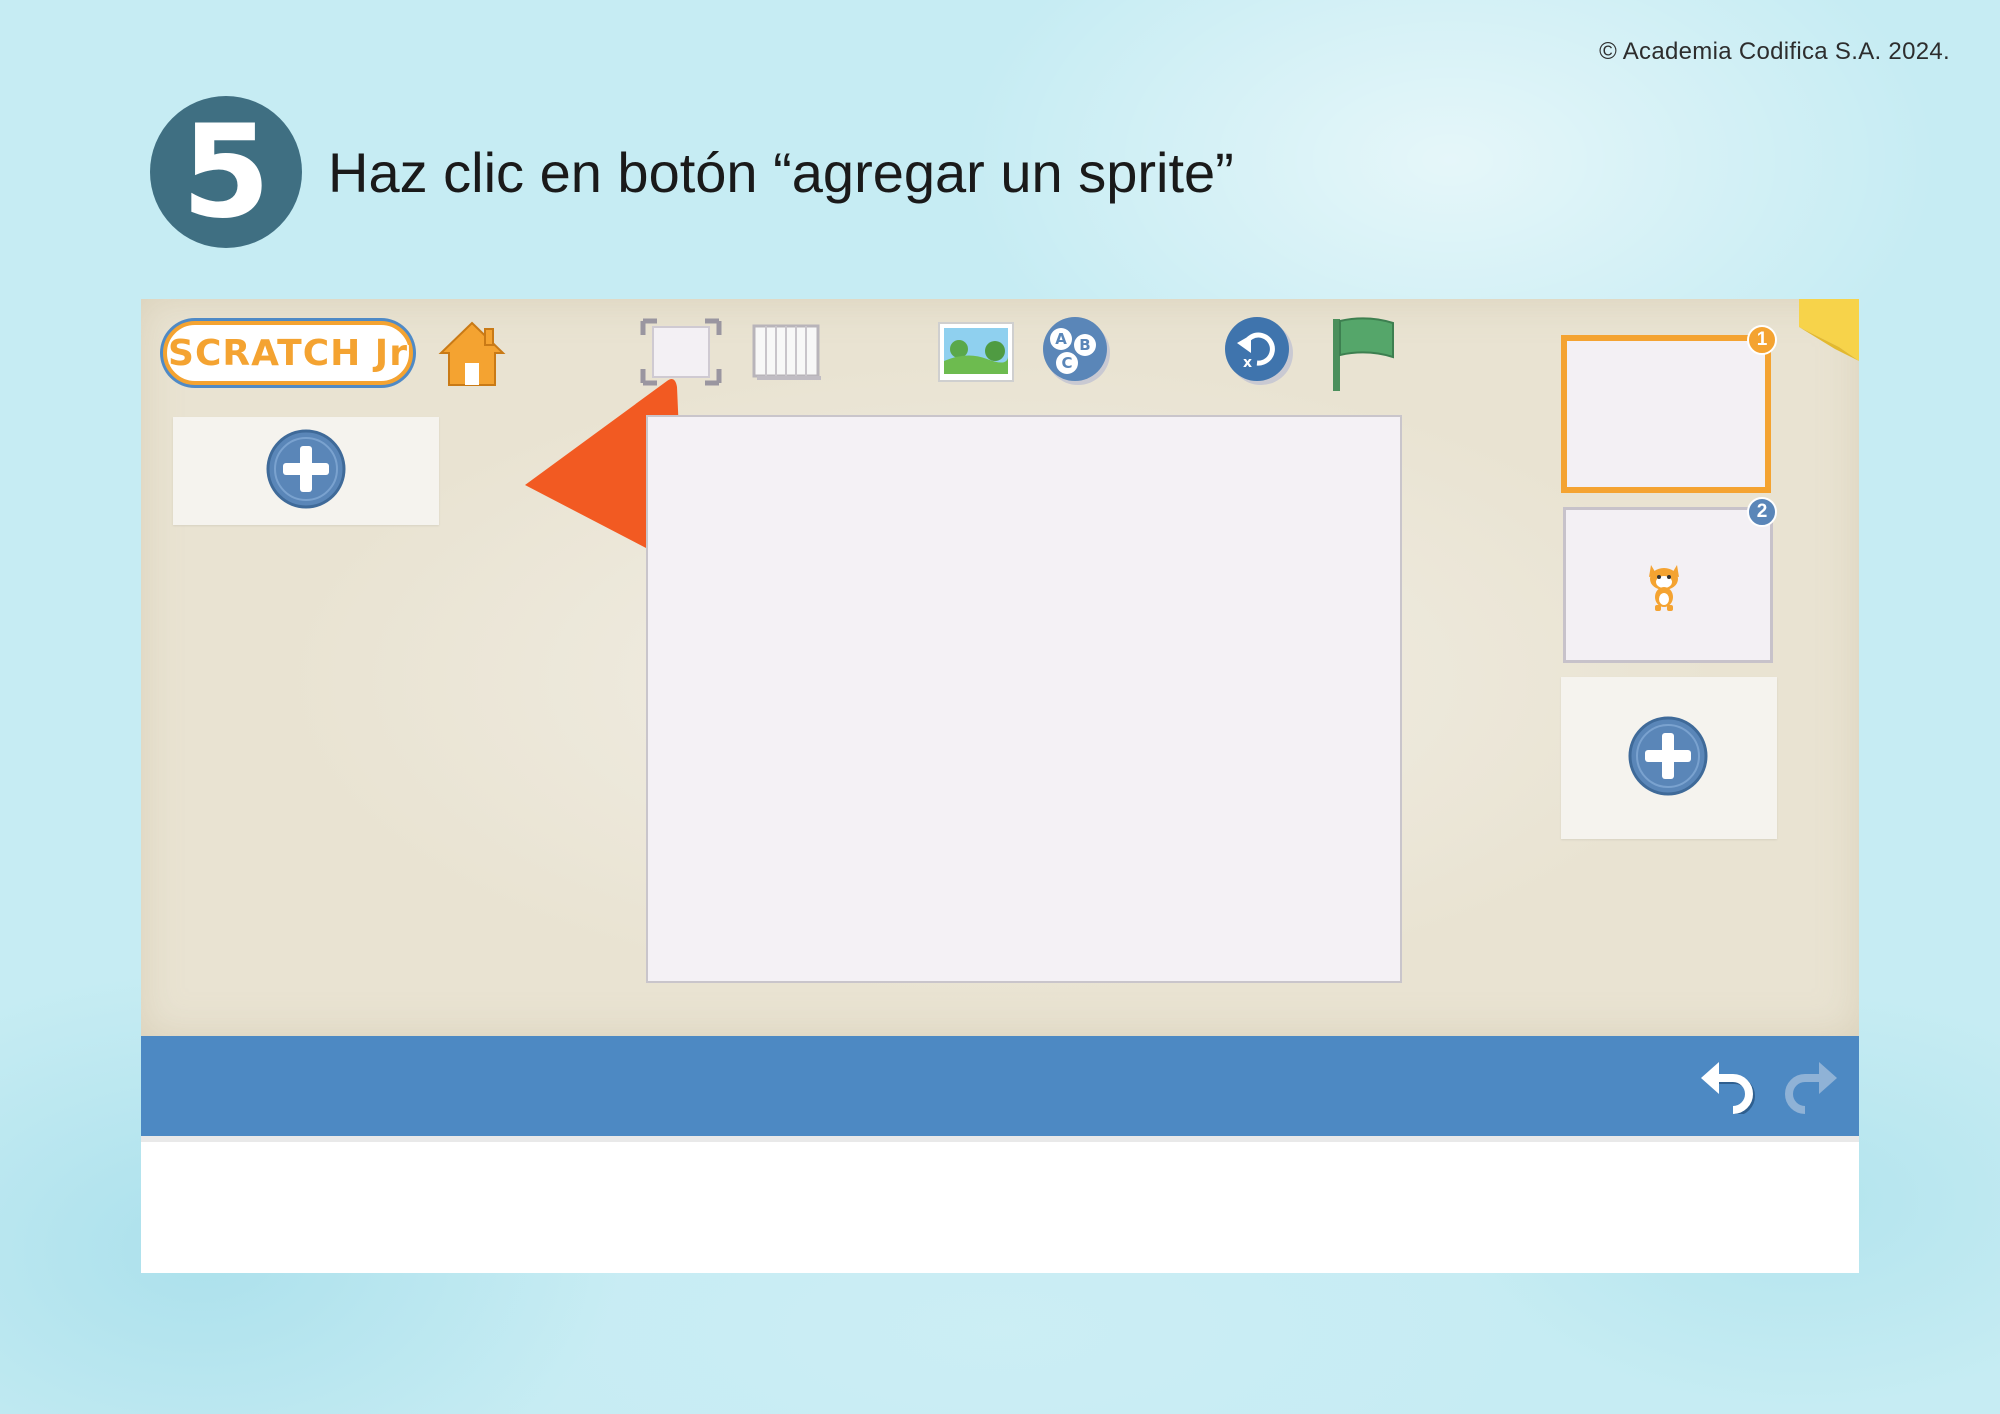 This screenshot has width=2000, height=1414. Describe the element at coordinates (1000, 1086) in the screenshot. I see `blocks-palette-bar` at that location.